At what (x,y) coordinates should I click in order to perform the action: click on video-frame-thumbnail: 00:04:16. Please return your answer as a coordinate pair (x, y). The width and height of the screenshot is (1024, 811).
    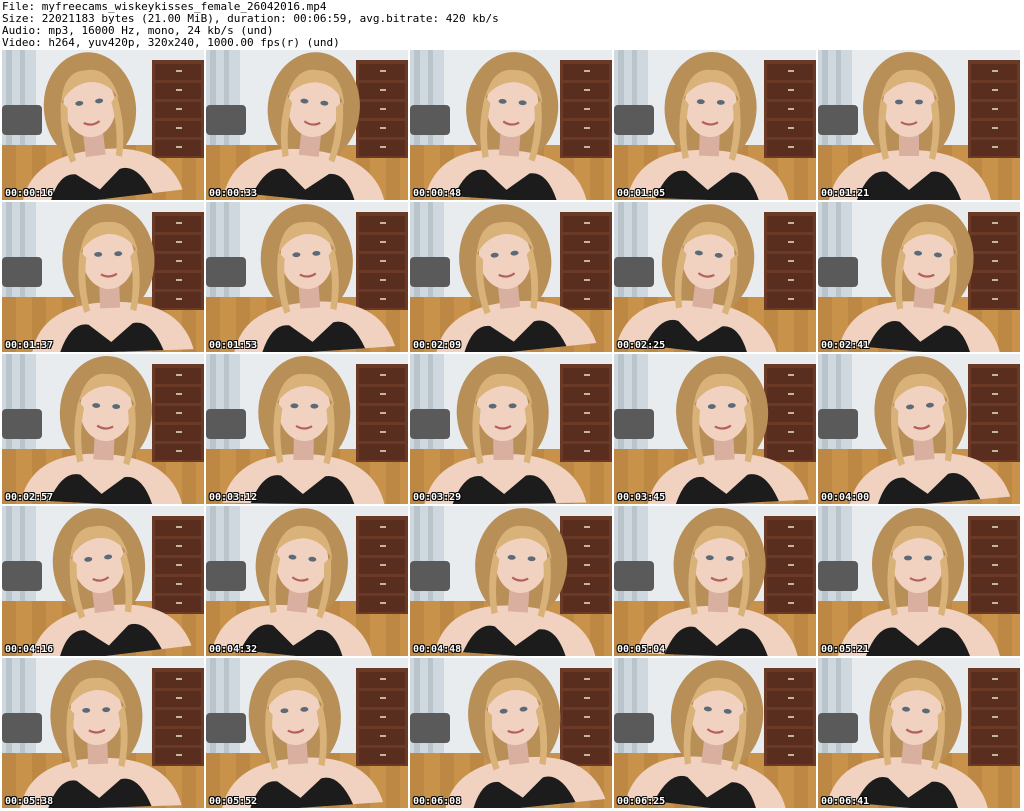
    Looking at the image, I should click on (103, 581).